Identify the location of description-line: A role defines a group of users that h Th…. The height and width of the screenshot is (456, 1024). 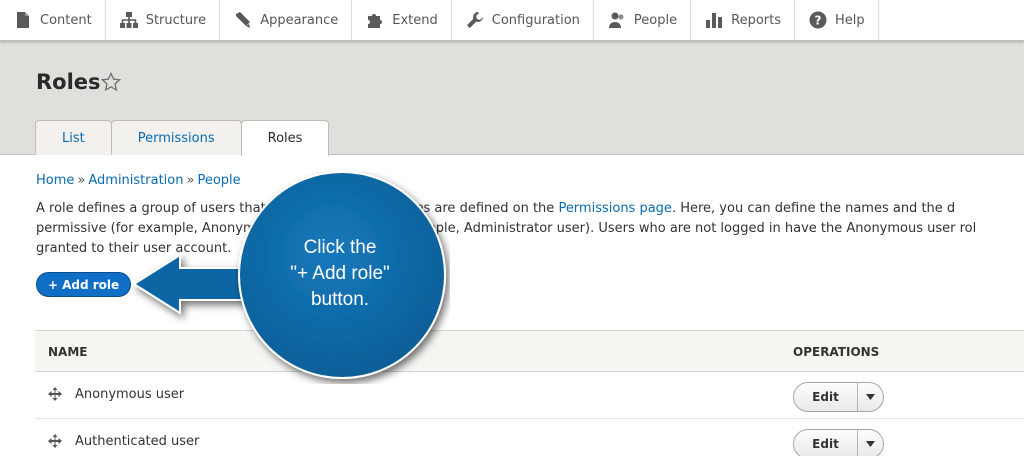
(530, 209).